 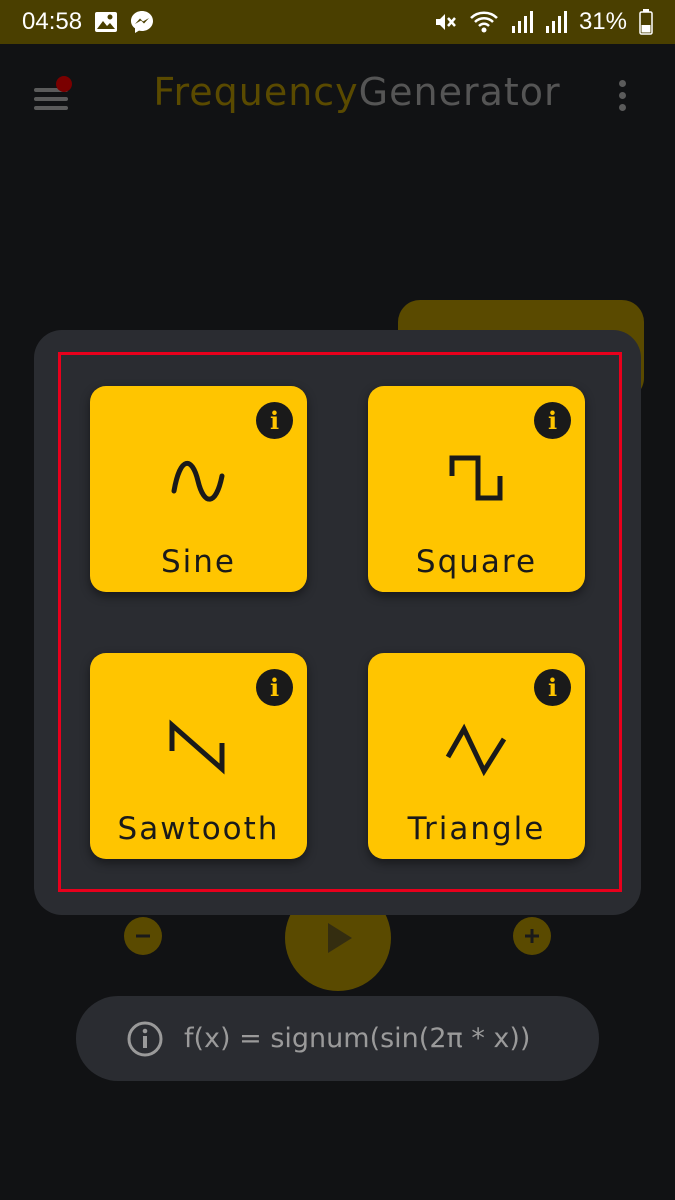 What do you see at coordinates (476, 829) in the screenshot?
I see `option-label: Triangle` at bounding box center [476, 829].